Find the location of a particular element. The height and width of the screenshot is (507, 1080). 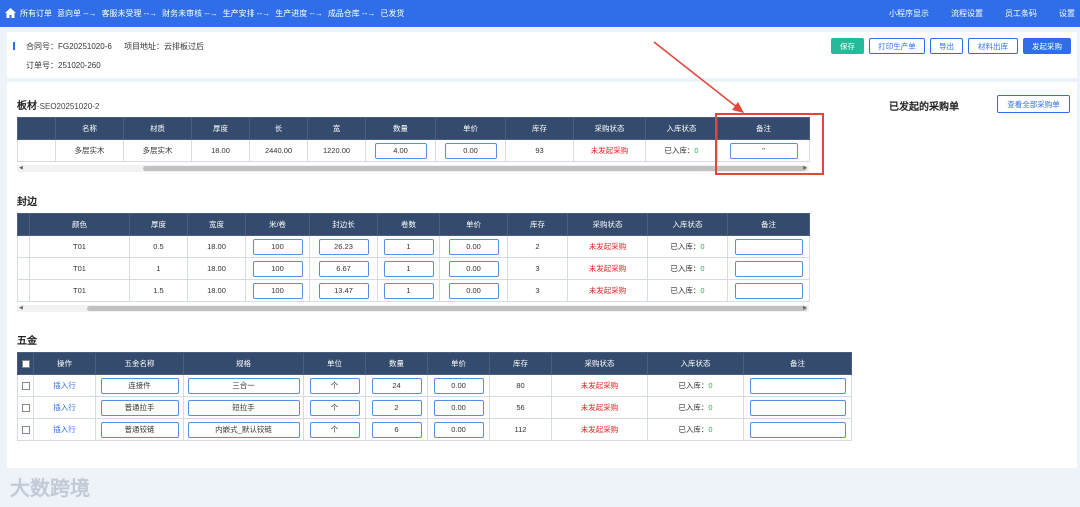

select-all-checkbox is located at coordinates (25, 364).